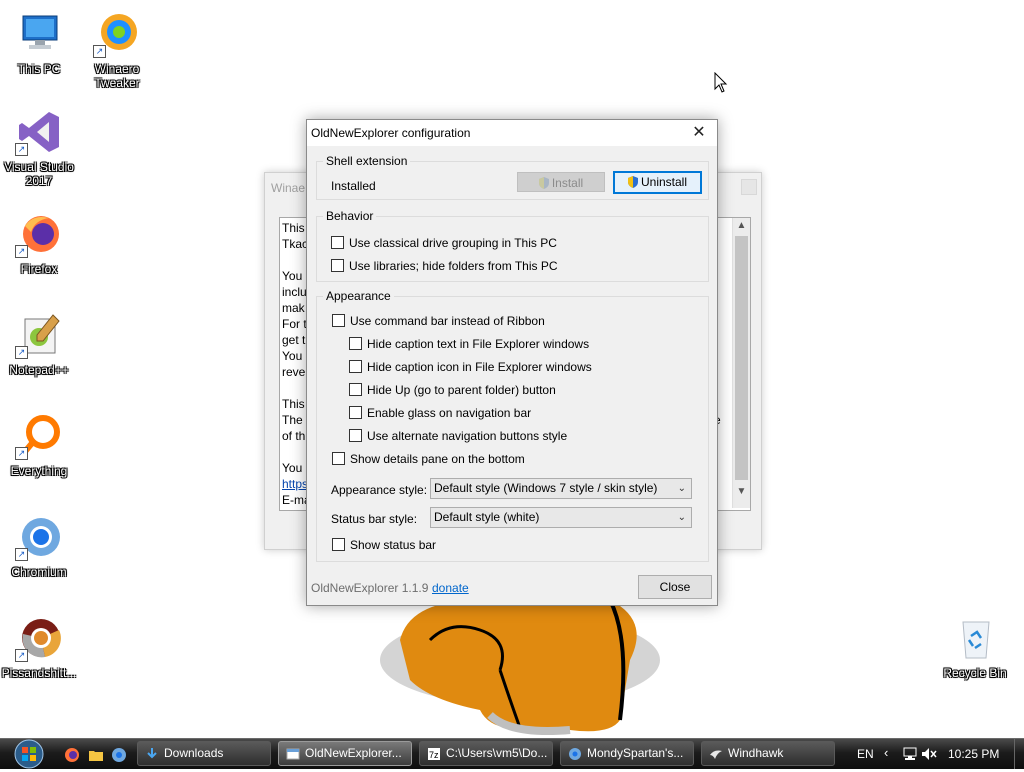 The width and height of the screenshot is (1024, 772). I want to click on taskbar-item-downloads: Downloads, so click(204, 753).